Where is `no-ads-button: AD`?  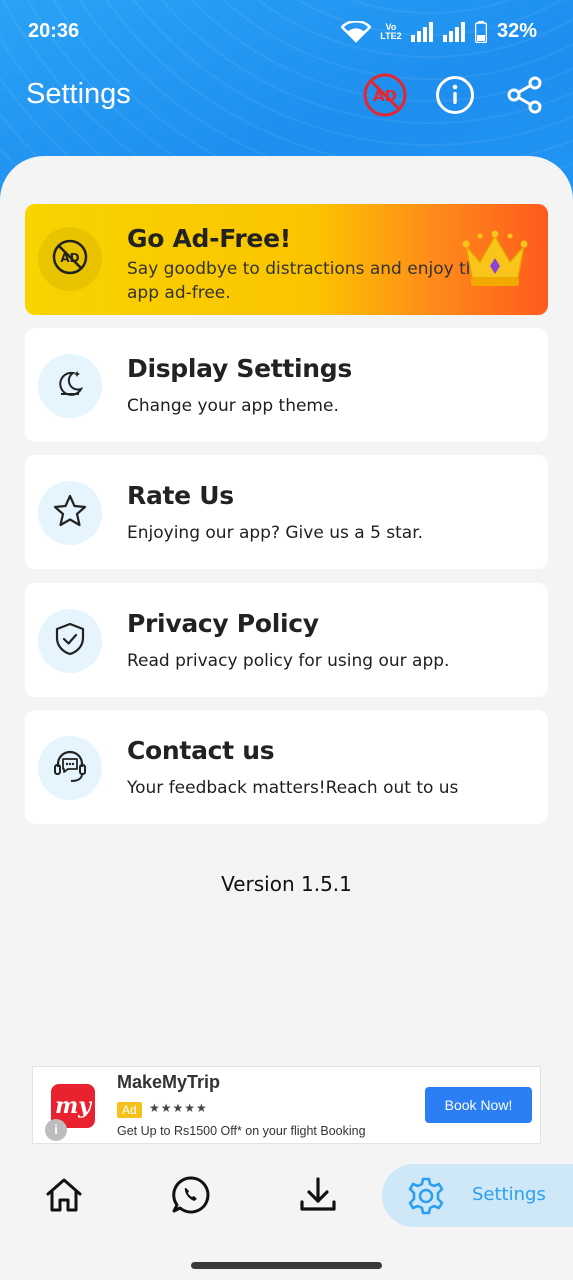 no-ads-button: AD is located at coordinates (385, 97).